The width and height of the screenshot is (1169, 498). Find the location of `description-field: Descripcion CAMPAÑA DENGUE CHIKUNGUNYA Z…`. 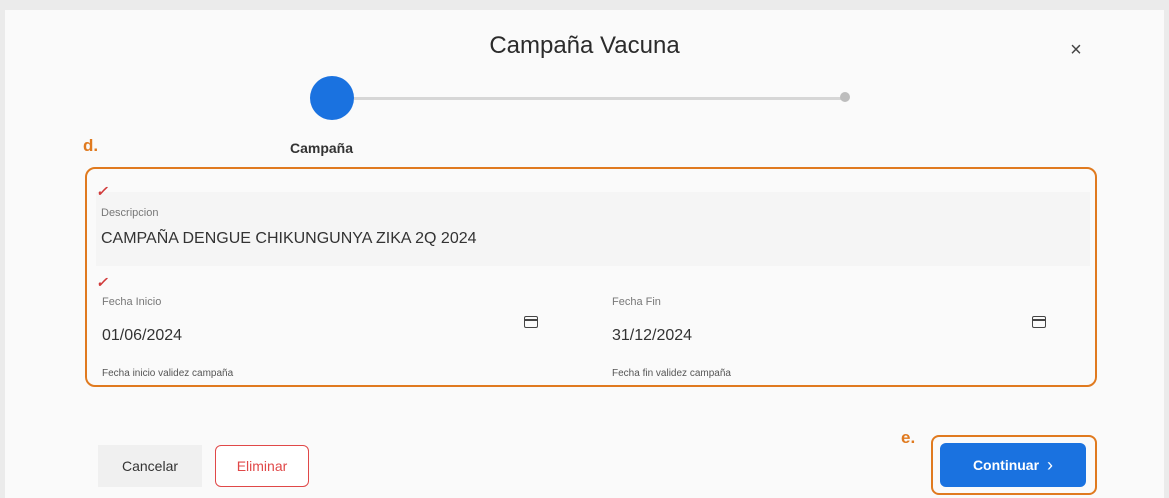

description-field: Descripcion CAMPAÑA DENGUE CHIKUNGUNYA Z… is located at coordinates (593, 229).